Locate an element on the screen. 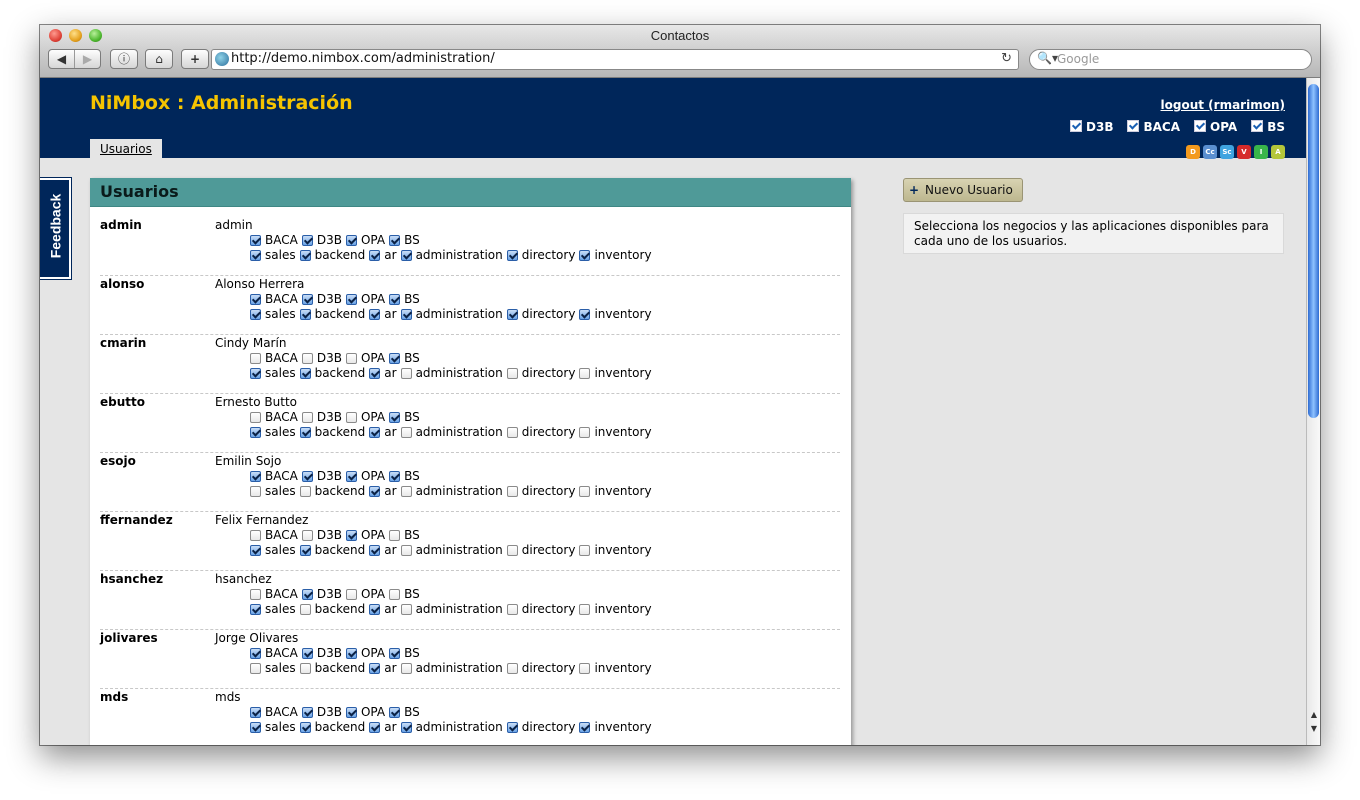 This screenshot has width=1360, height=800. business-toggle: BS is located at coordinates (1268, 127).